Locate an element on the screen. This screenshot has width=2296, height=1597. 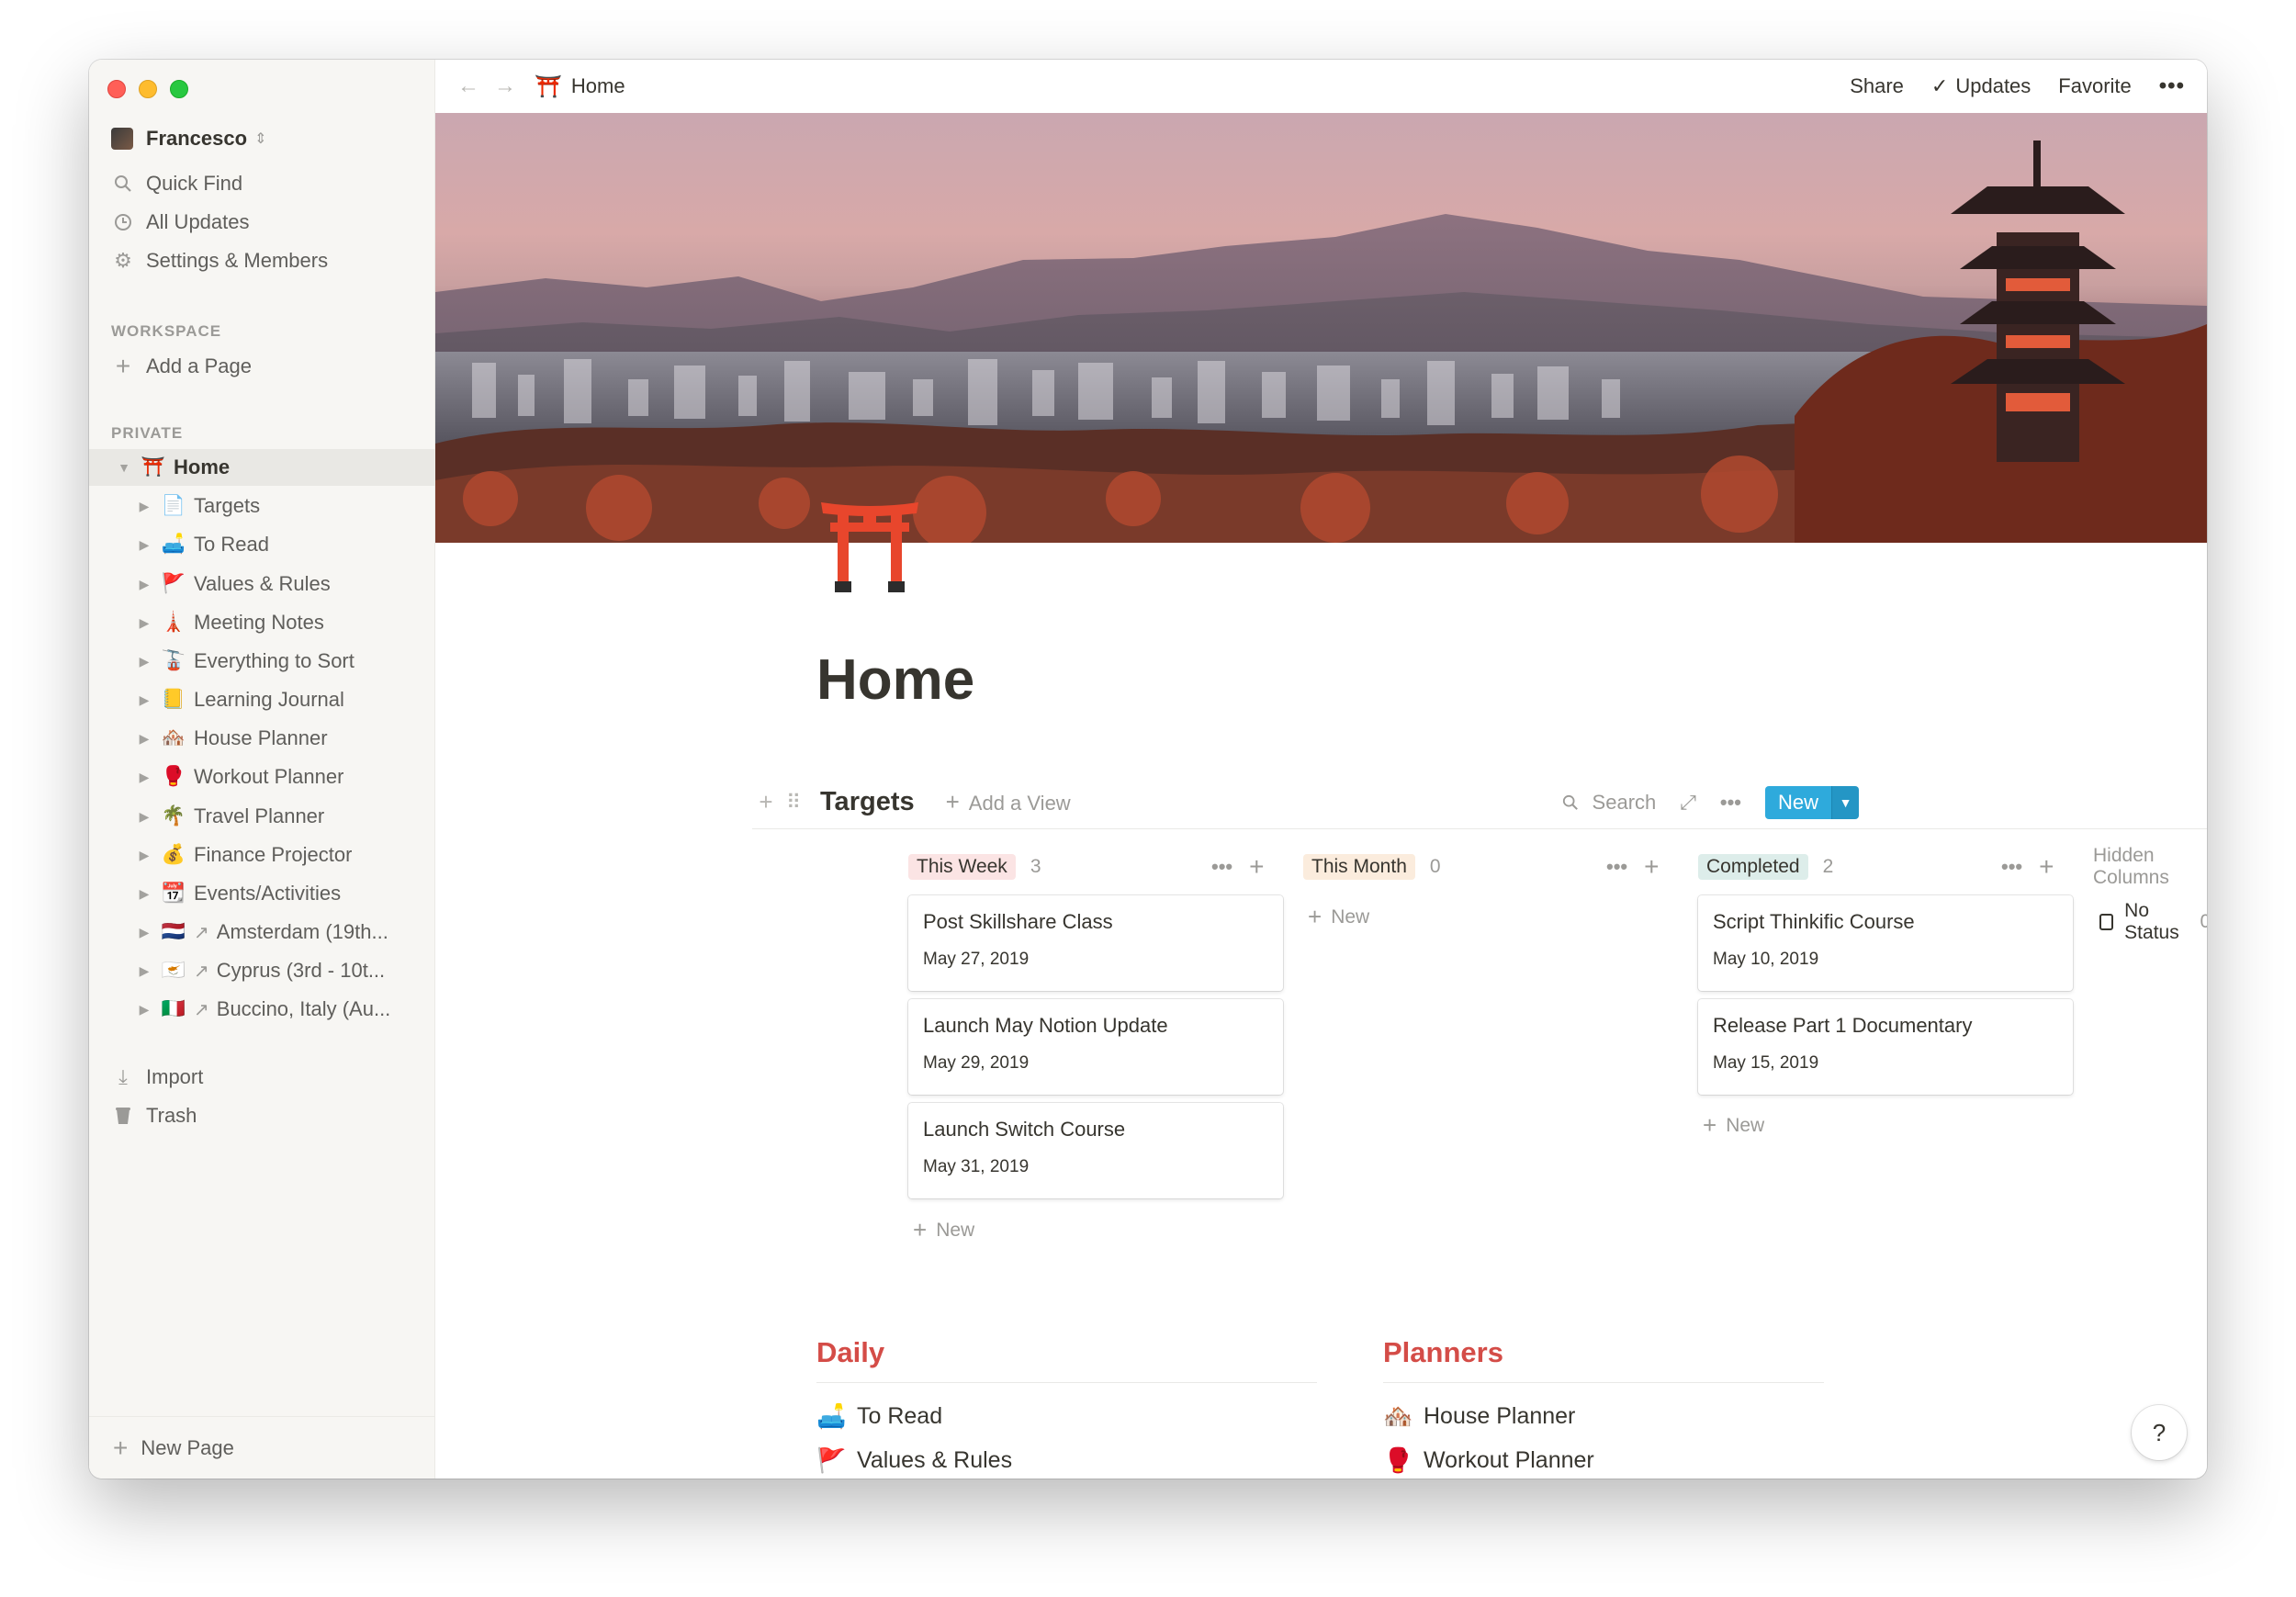
board-more-icon: ••• is located at coordinates (1731, 803).